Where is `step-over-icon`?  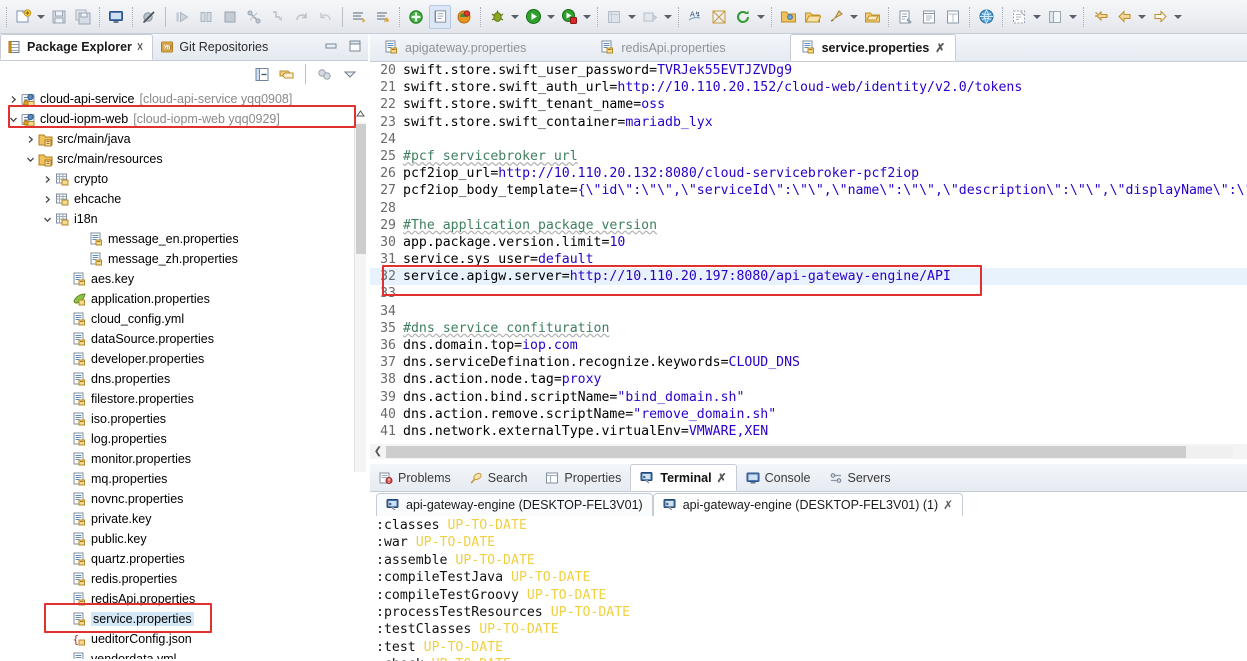
step-over-icon is located at coordinates (302, 17).